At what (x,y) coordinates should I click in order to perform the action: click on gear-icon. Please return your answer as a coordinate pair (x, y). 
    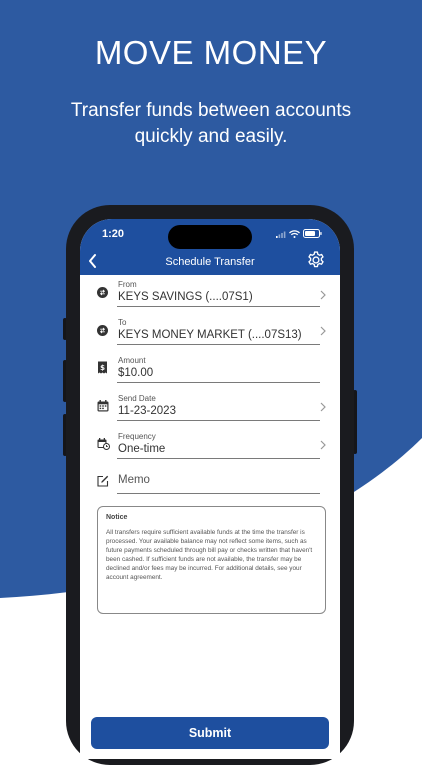
    Looking at the image, I should click on (316, 260).